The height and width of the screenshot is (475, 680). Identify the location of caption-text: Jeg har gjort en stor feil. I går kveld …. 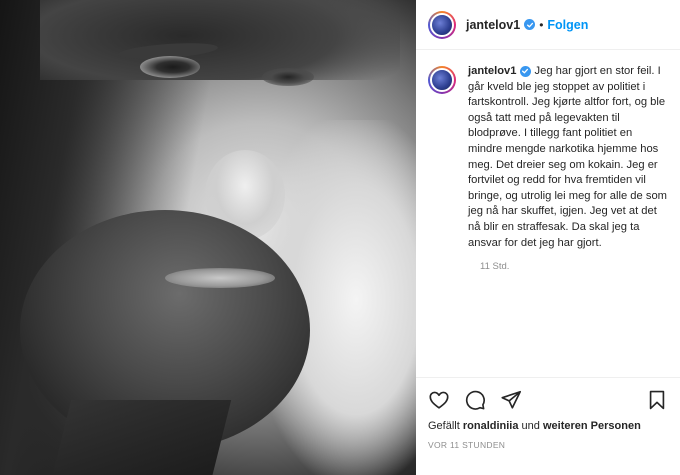
(567, 157).